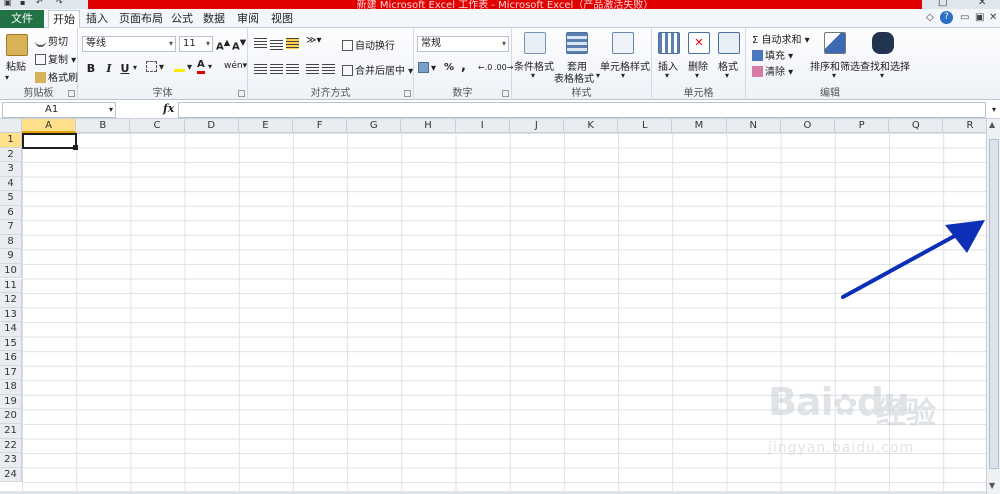 This screenshot has height=494, width=1000. I want to click on align-left-icon, so click(260, 69).